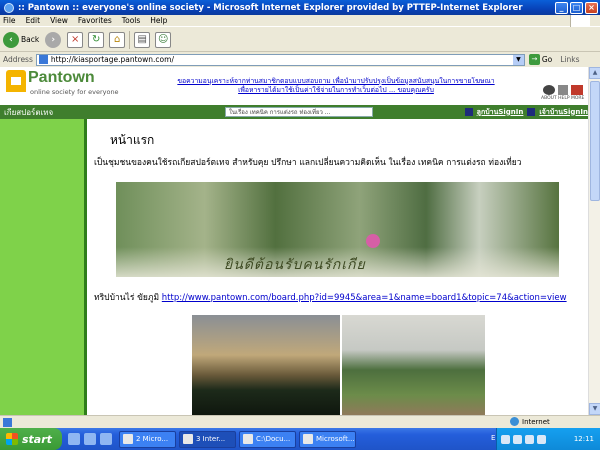  I want to click on quicklaunch-media-icon, so click(106, 439).